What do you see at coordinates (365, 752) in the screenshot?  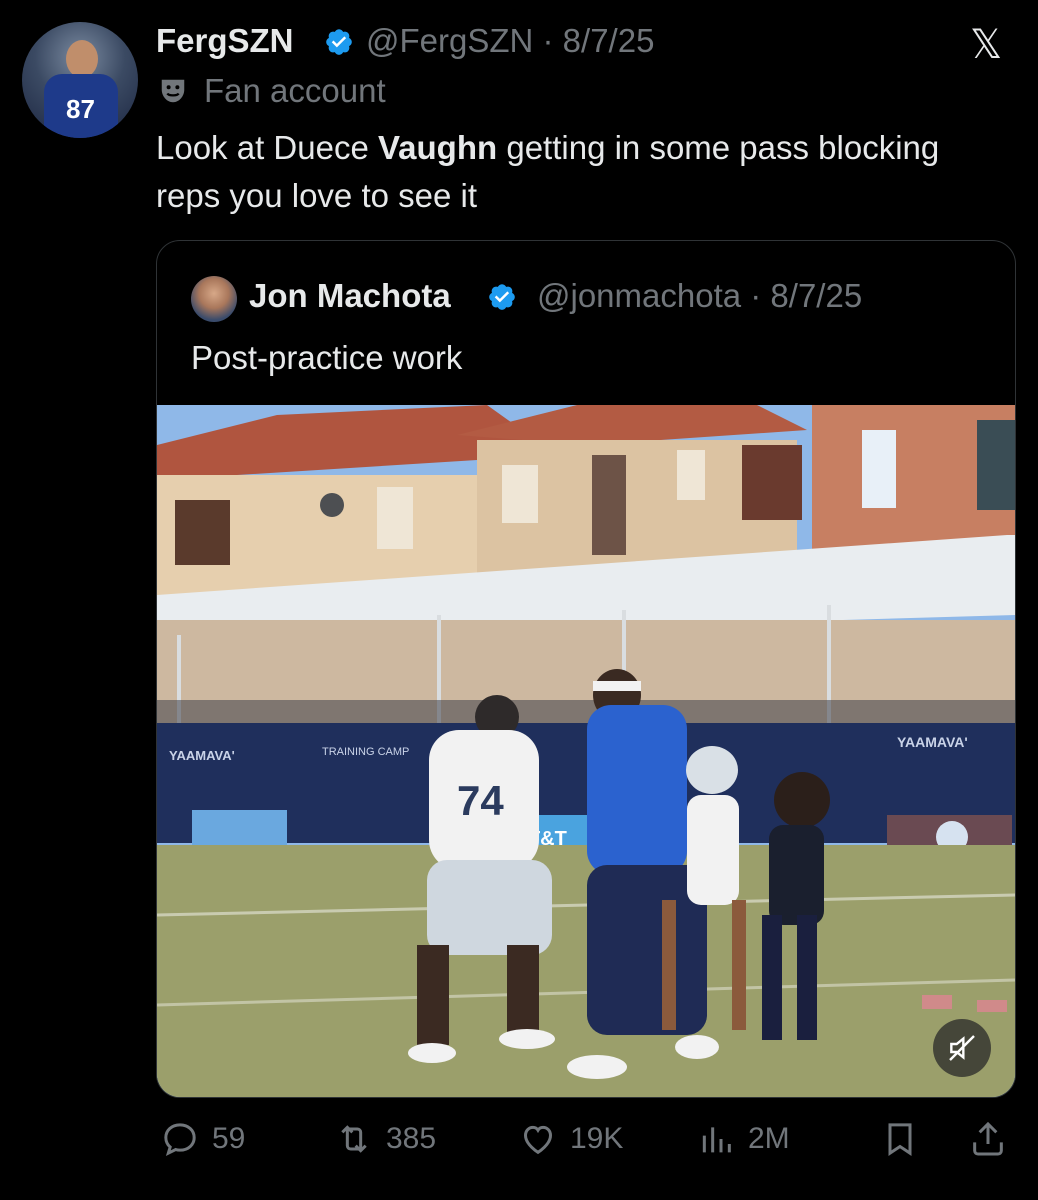 I see `training-camp-sign: TRAINING CAMP` at bounding box center [365, 752].